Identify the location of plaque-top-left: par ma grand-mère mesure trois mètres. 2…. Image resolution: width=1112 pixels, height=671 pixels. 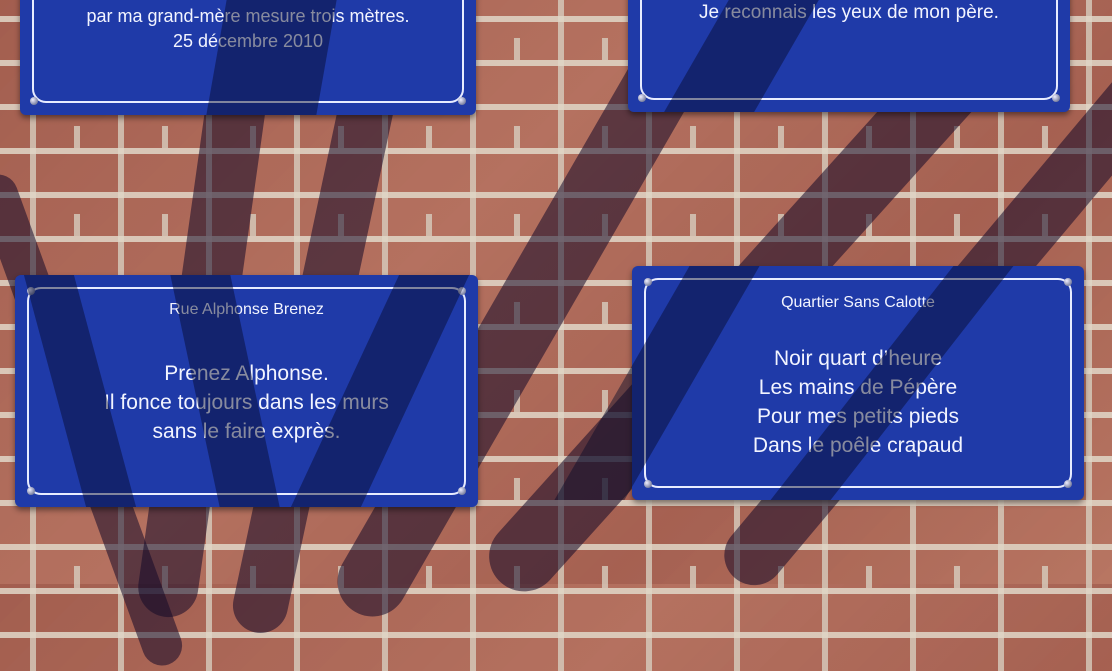
(248, 57).